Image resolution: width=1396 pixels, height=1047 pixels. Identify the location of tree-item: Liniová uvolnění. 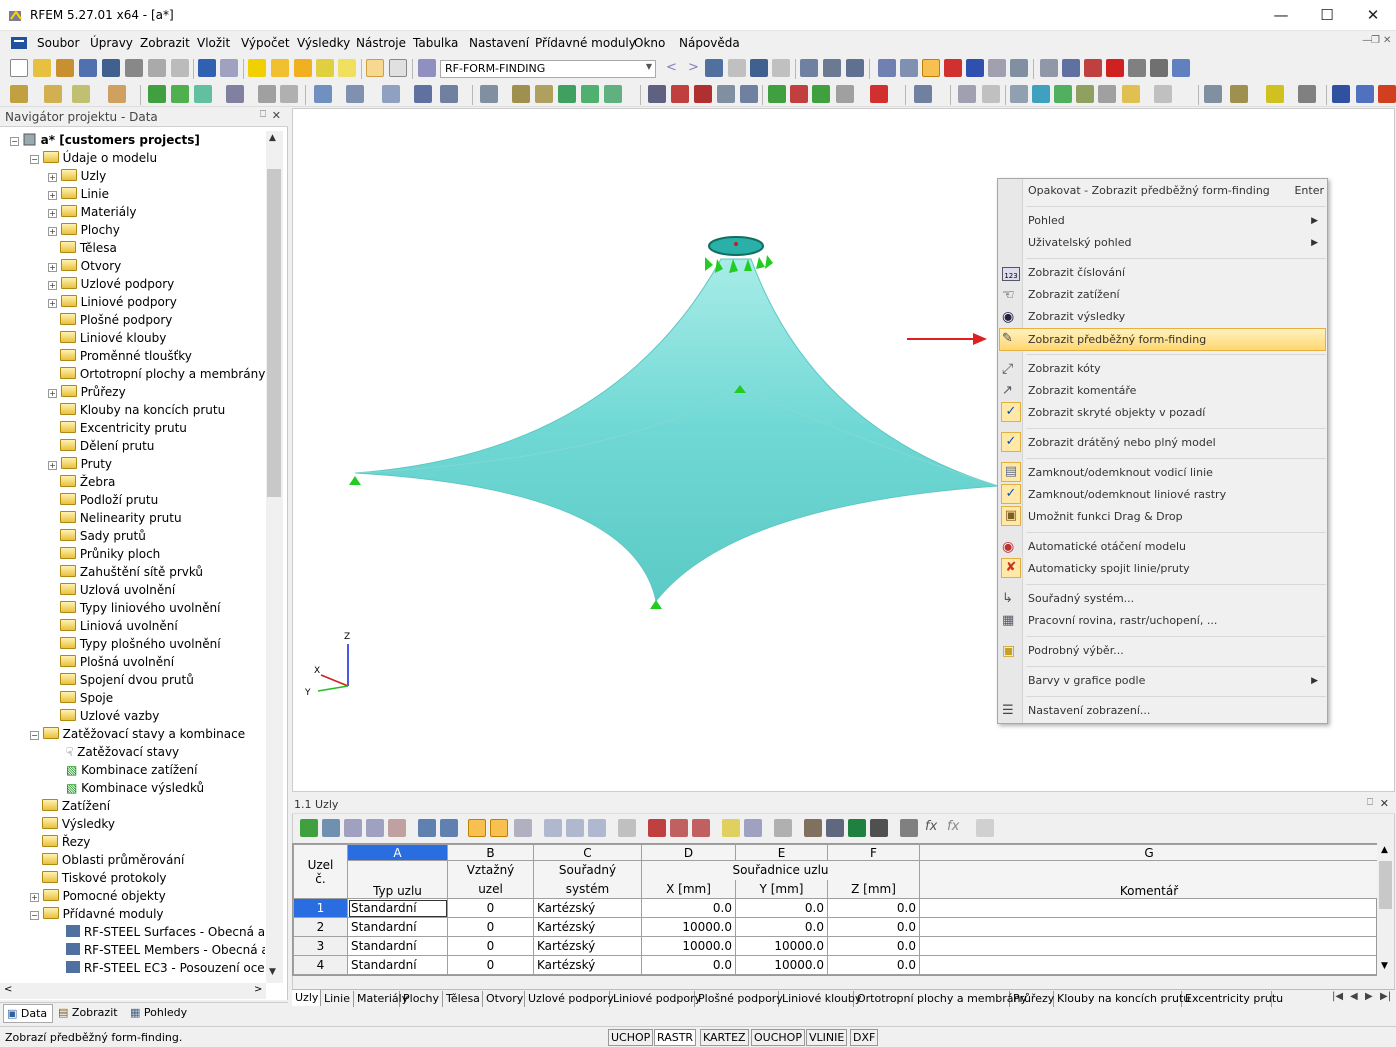
(113, 626).